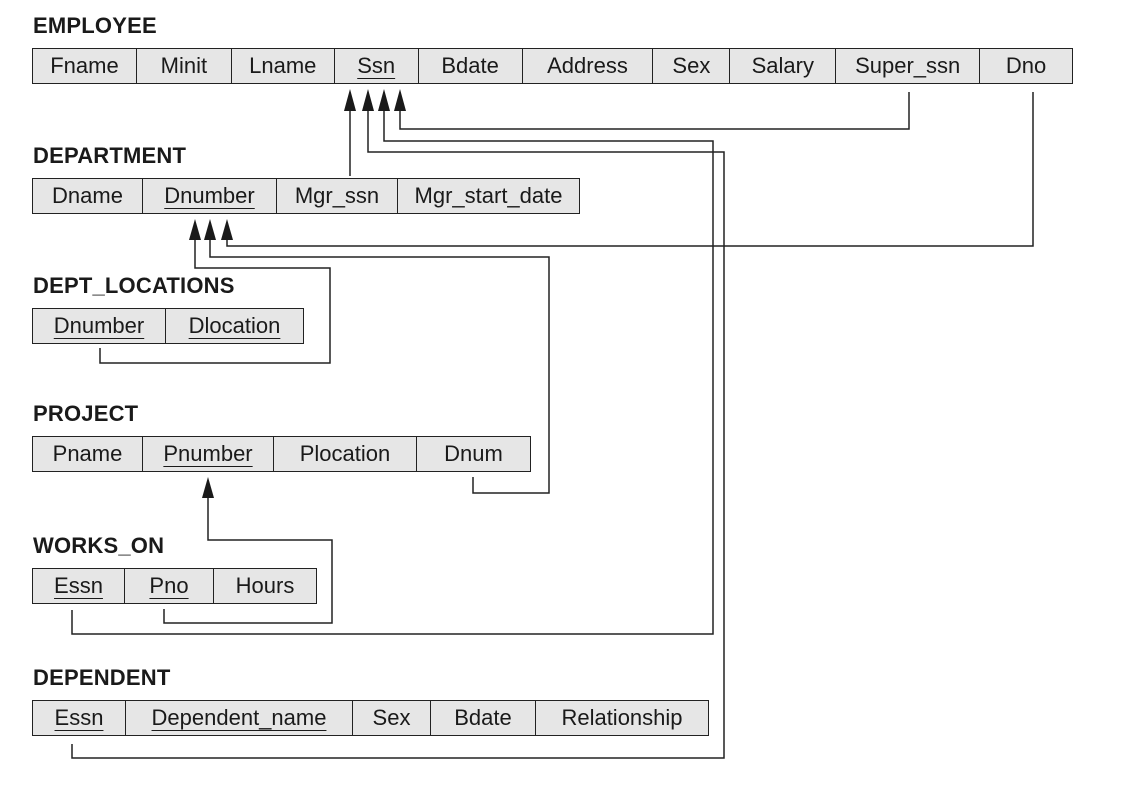 The height and width of the screenshot is (800, 1125). Describe the element at coordinates (248, 560) in the screenshot. I see `fk-line-pno` at that location.